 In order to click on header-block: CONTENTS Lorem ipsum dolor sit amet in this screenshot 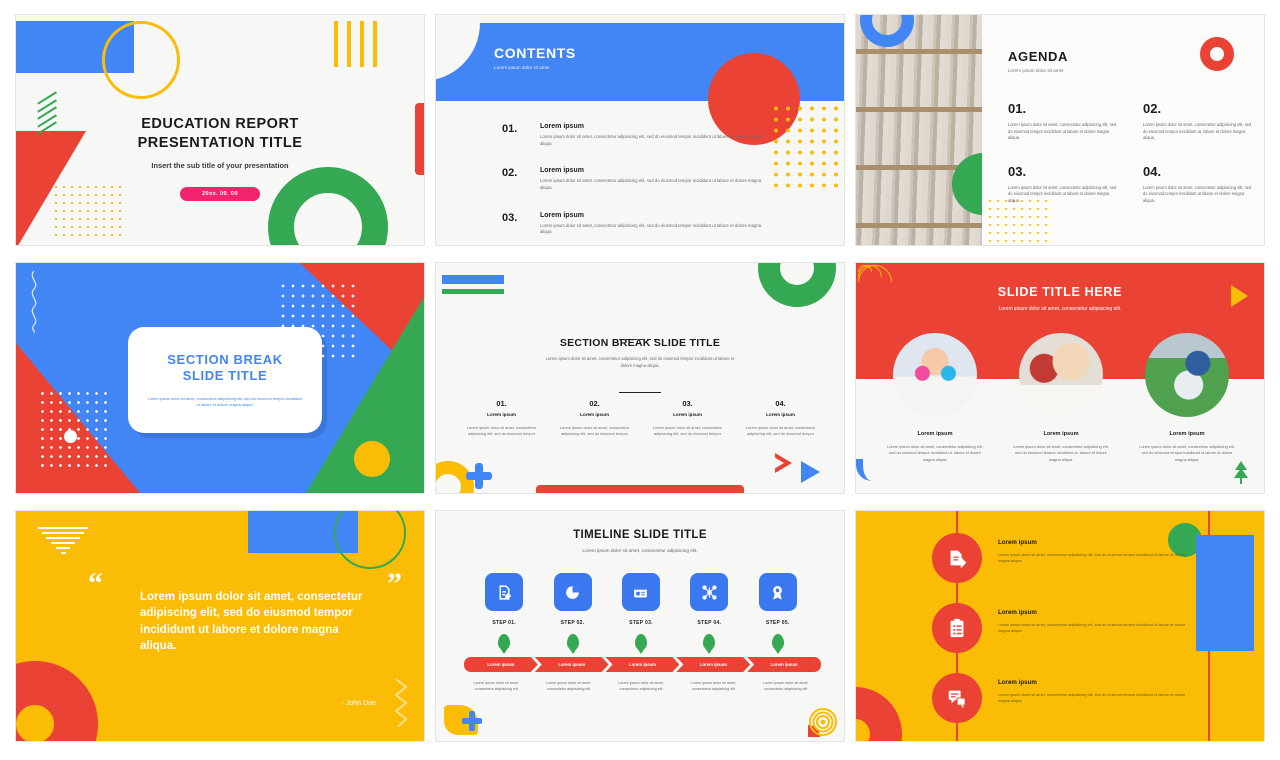, I will do `click(535, 57)`.